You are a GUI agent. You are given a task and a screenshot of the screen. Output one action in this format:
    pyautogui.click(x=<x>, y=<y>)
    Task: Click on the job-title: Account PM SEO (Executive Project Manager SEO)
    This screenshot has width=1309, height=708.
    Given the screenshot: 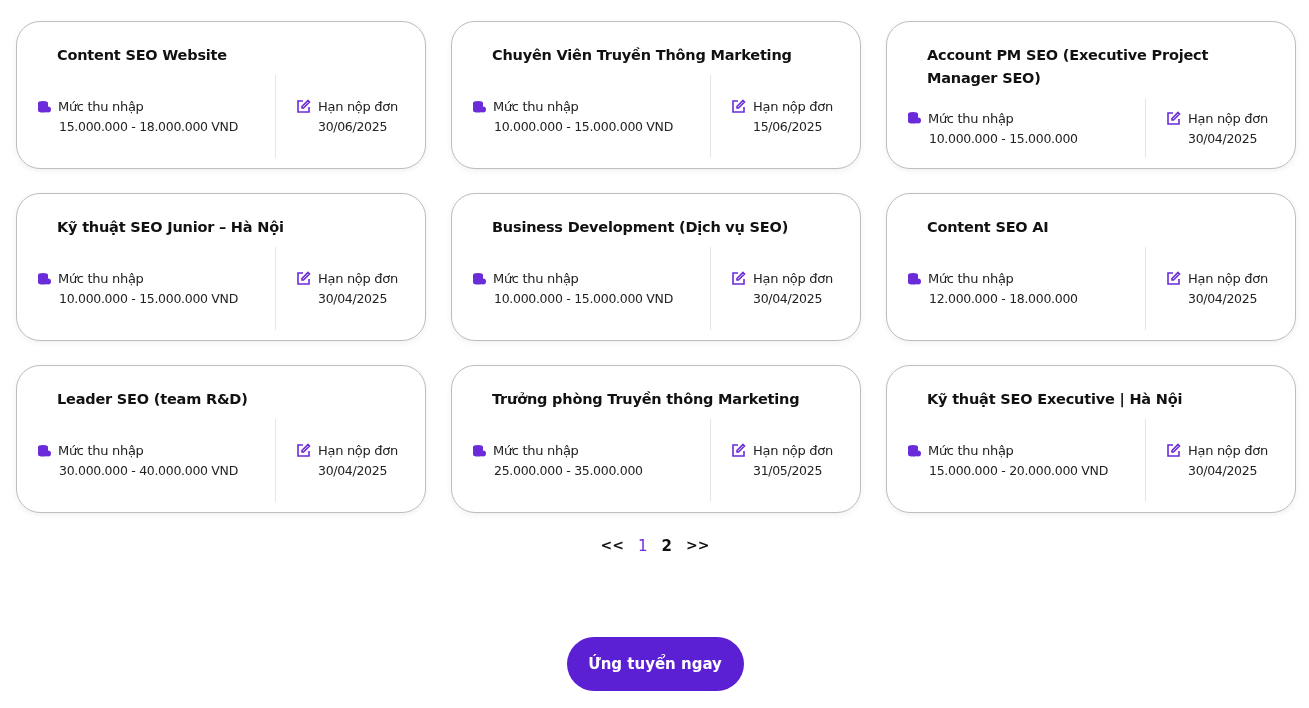 What is the action you would take?
    pyautogui.click(x=1068, y=67)
    